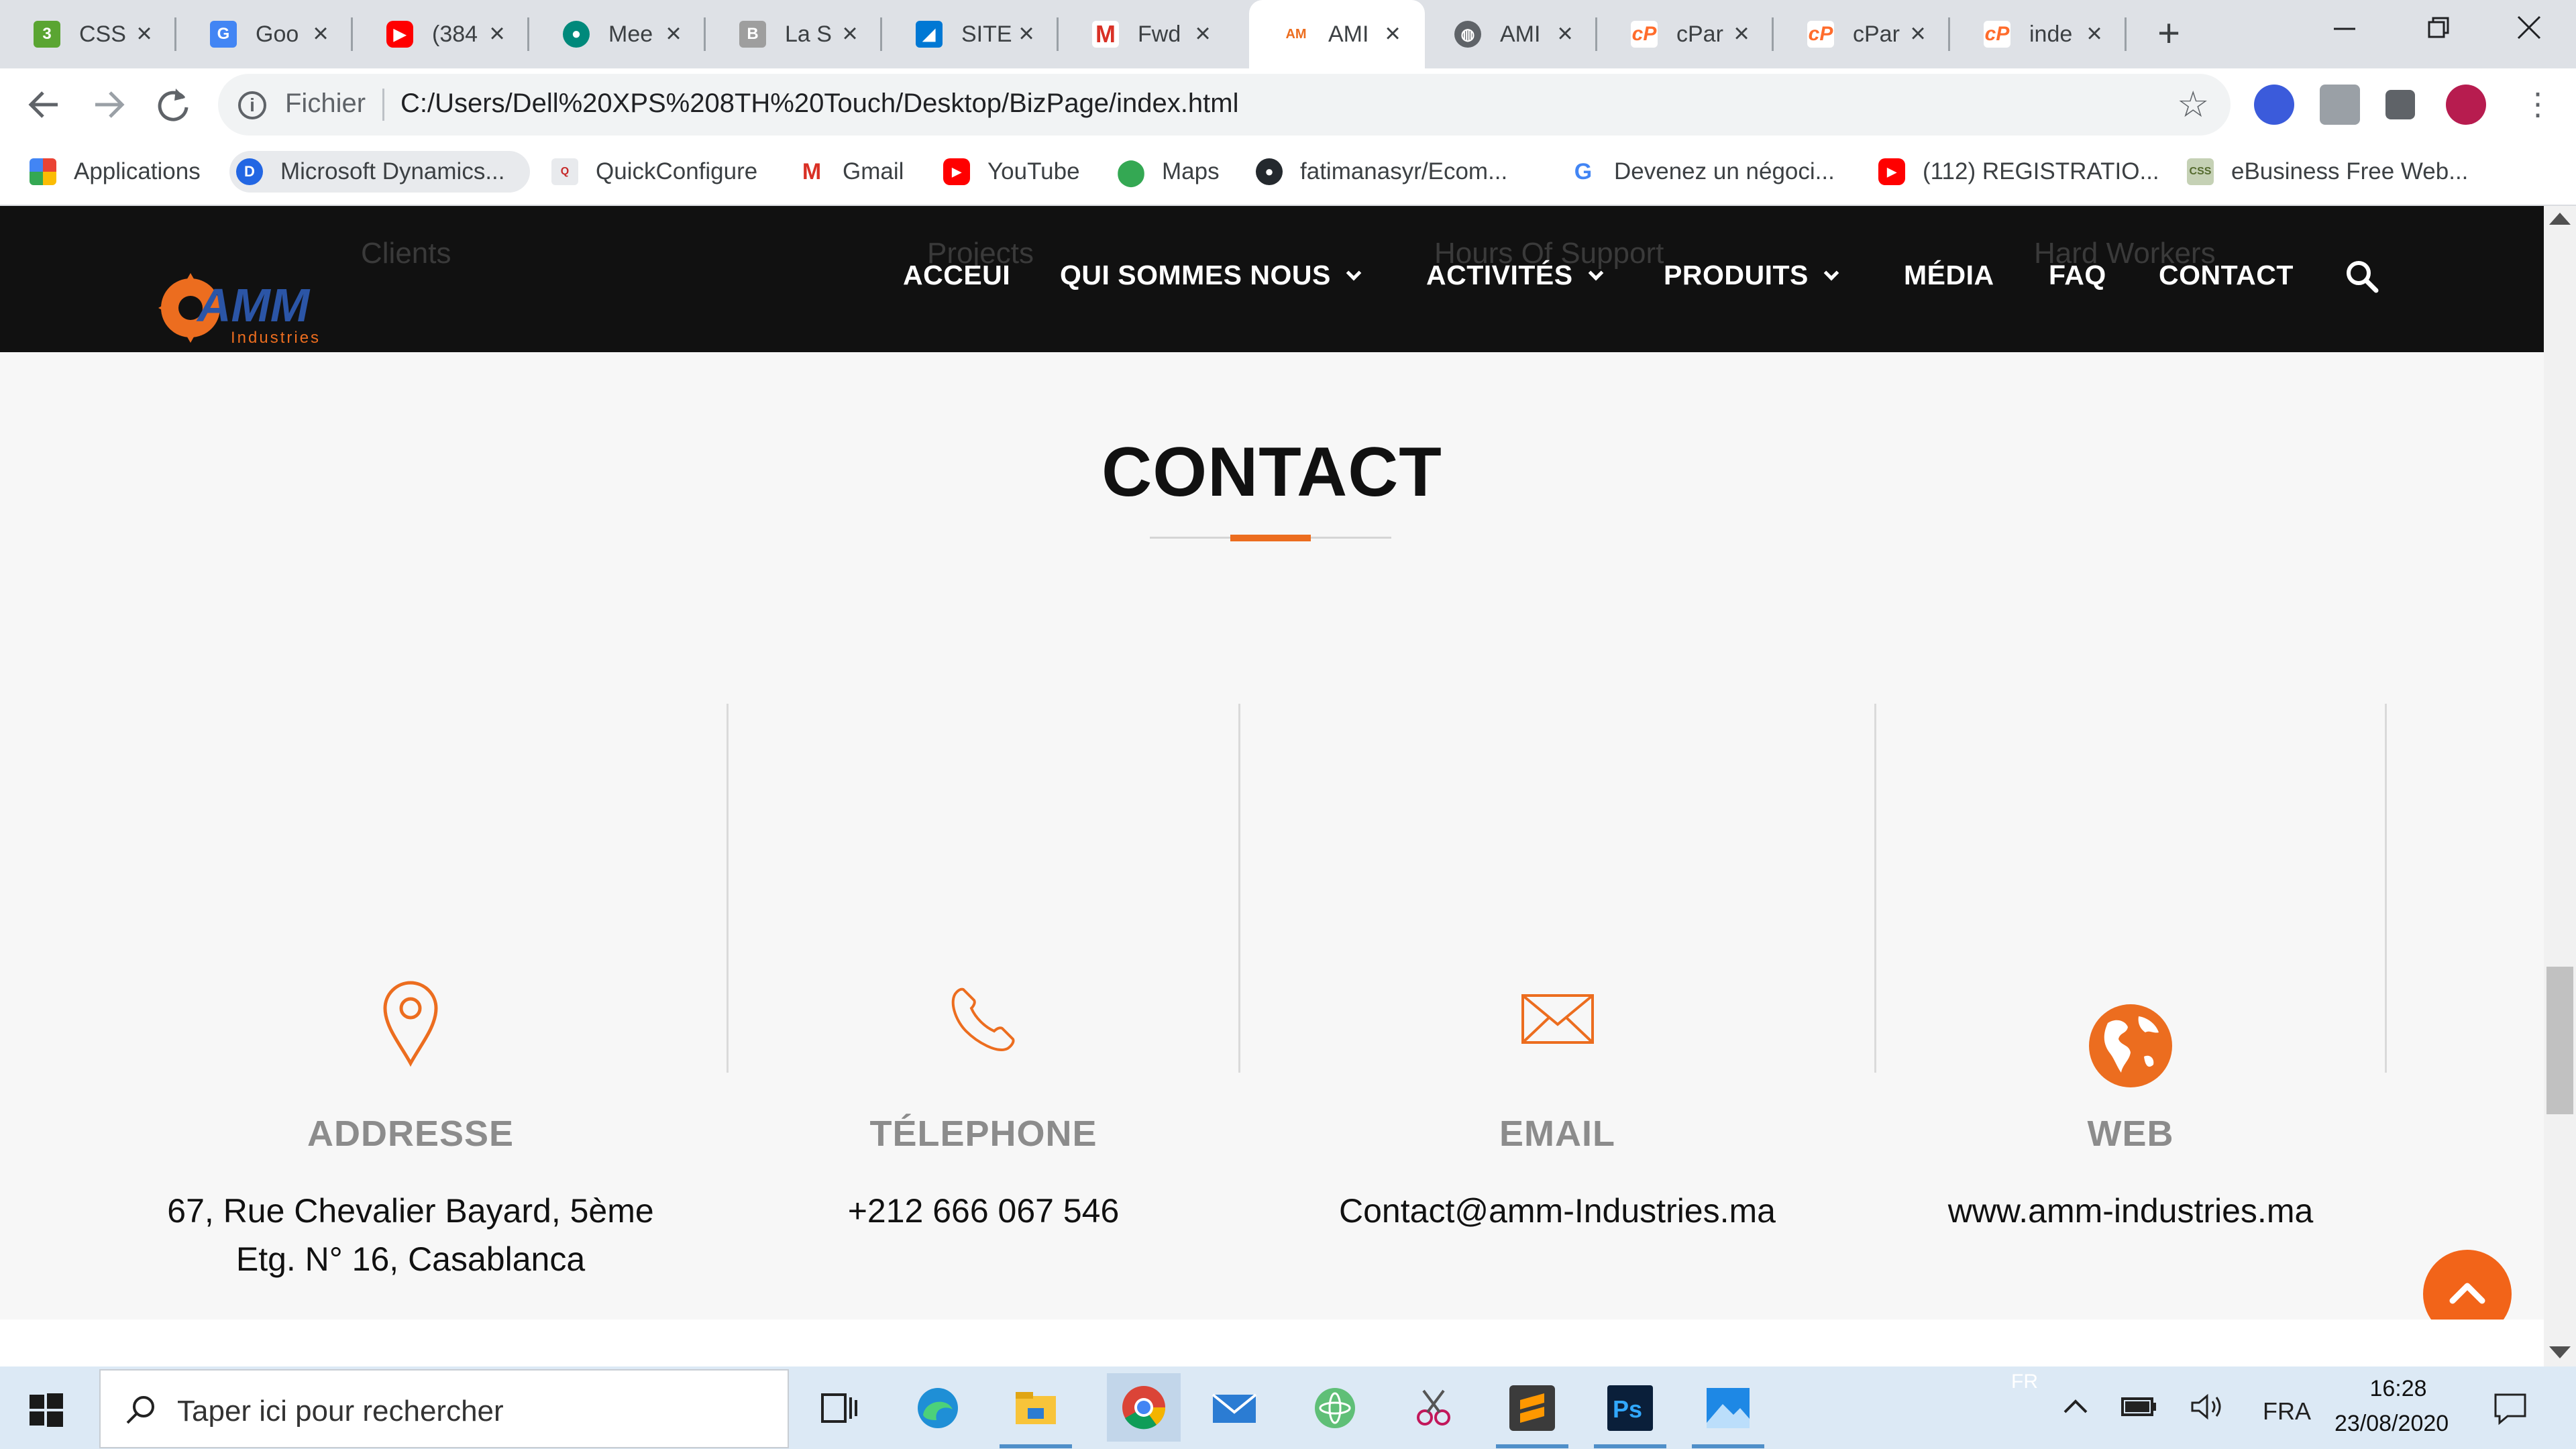 This screenshot has width=2576, height=1449. I want to click on bookmark-youtube: ▶ YouTube, so click(1011, 172).